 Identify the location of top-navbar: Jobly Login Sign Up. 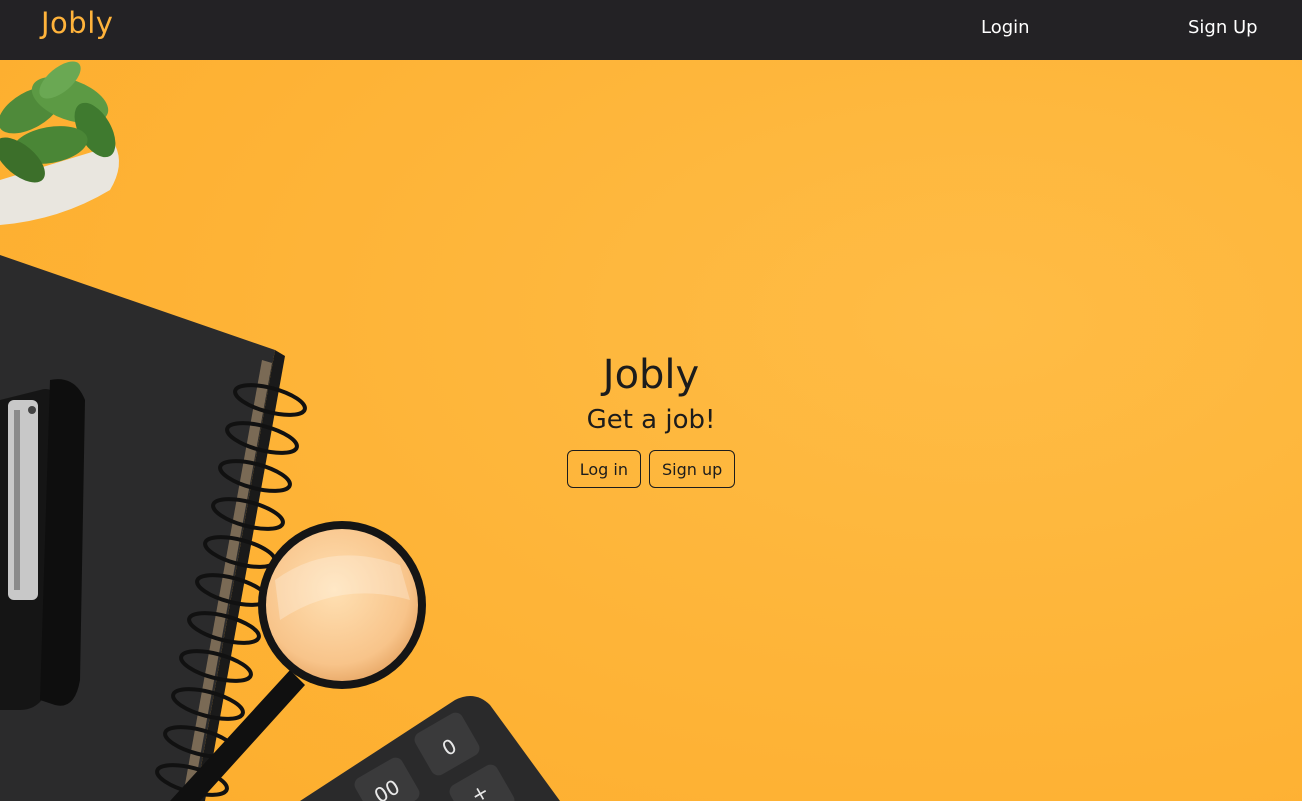
(651, 30).